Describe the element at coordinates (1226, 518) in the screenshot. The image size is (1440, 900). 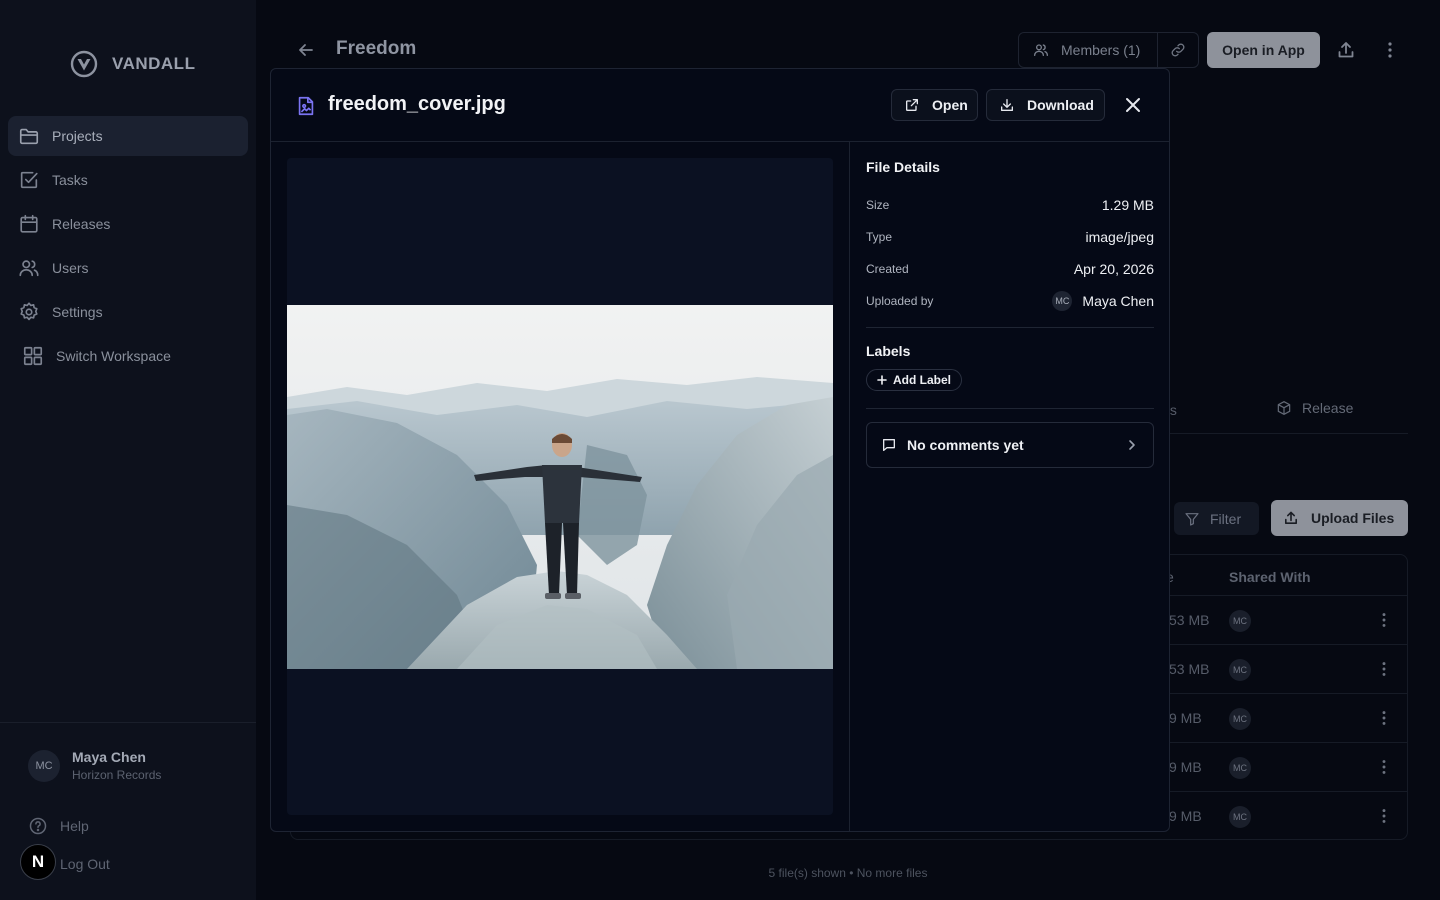
I see `filter-label: Filter` at that location.